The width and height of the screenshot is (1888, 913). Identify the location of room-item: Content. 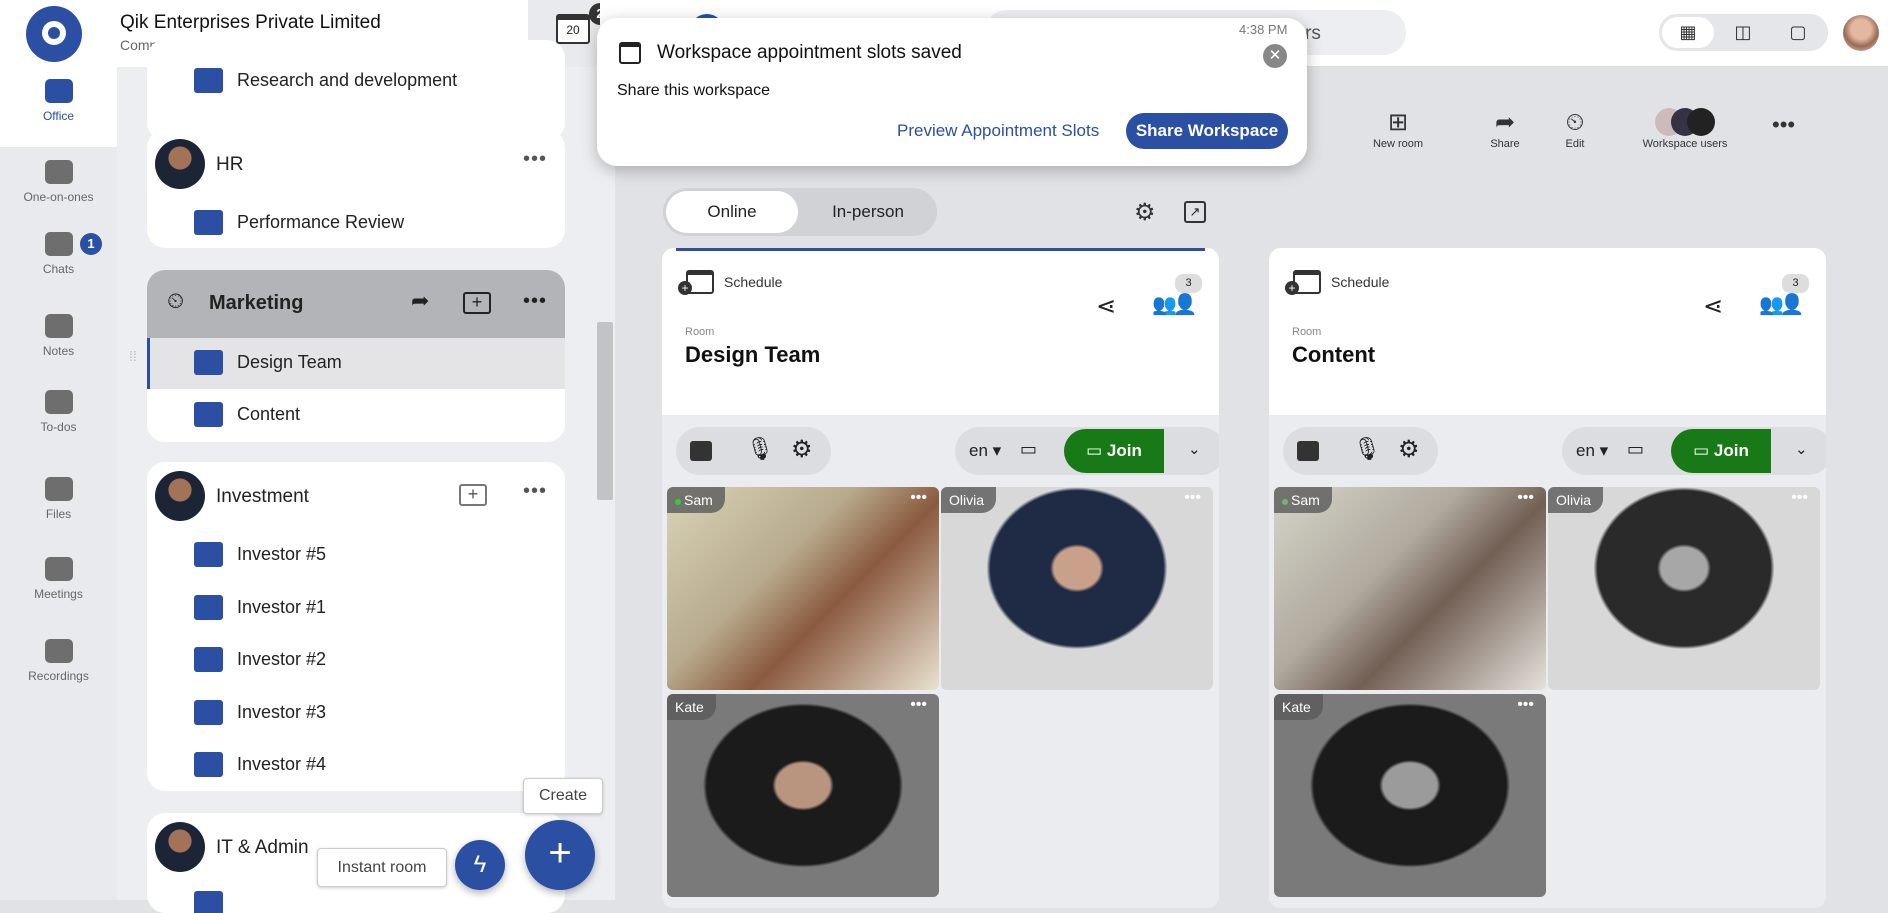
(247, 414).